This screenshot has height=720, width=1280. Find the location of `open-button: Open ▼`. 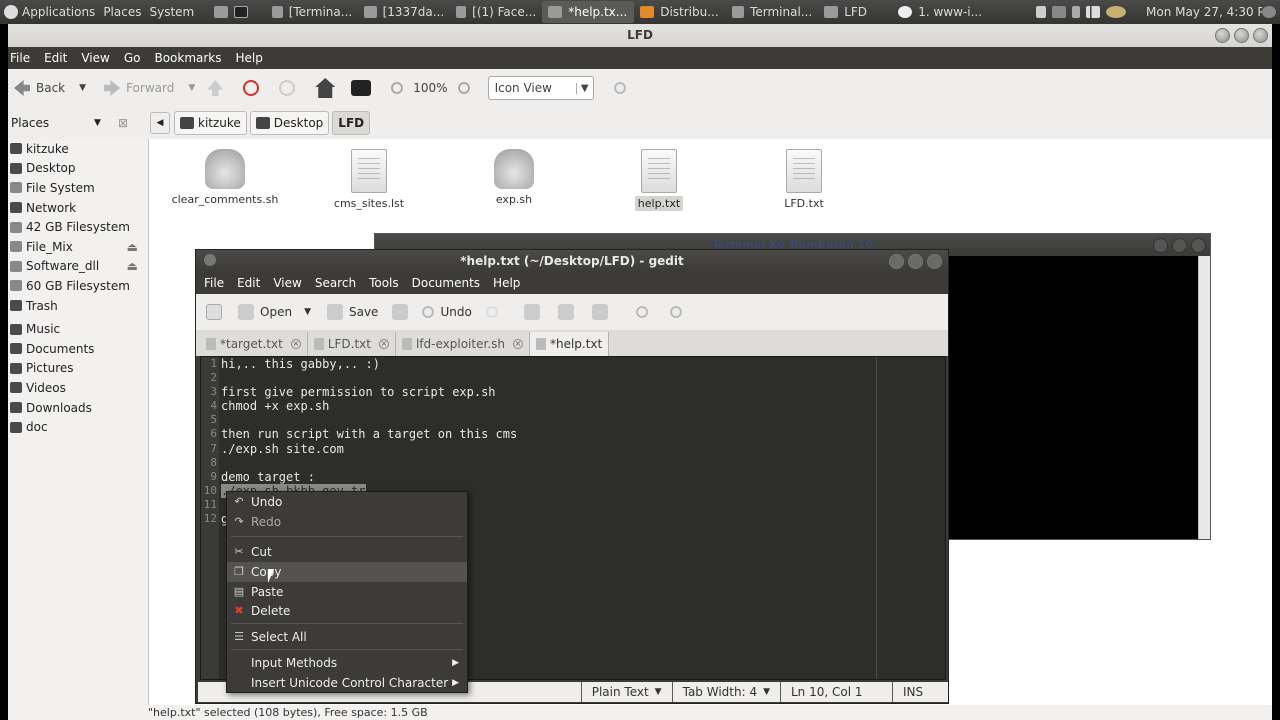

open-button: Open ▼ is located at coordinates (274, 312).